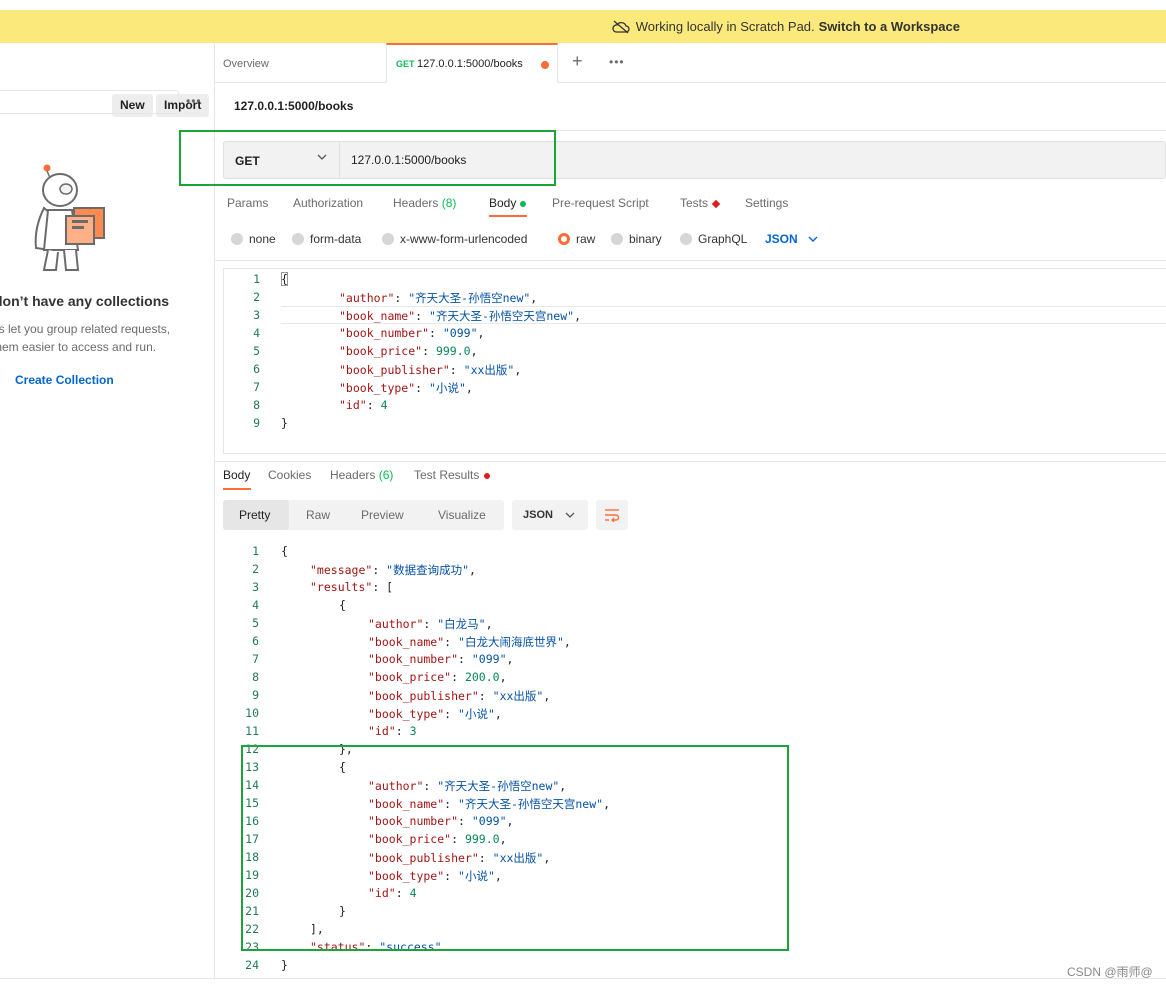 The width and height of the screenshot is (1166, 987). I want to click on sidebar-search-input, so click(89, 102).